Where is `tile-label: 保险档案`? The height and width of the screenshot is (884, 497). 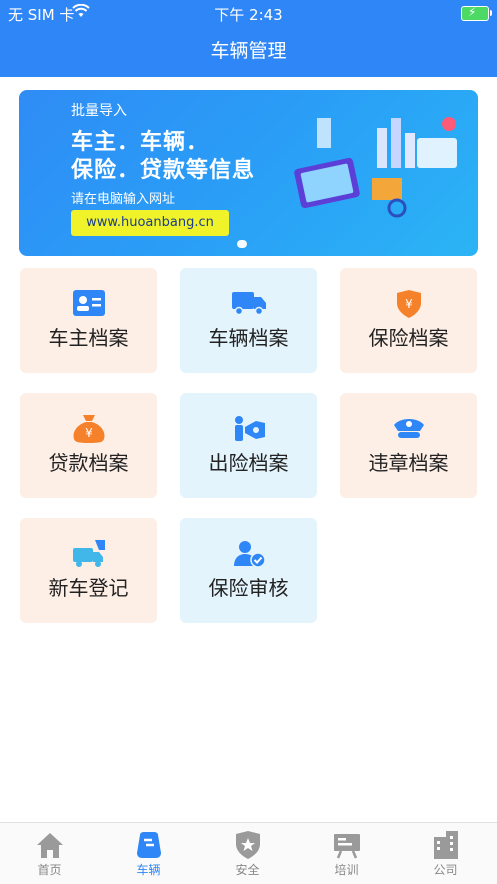 tile-label: 保险档案 is located at coordinates (408, 338).